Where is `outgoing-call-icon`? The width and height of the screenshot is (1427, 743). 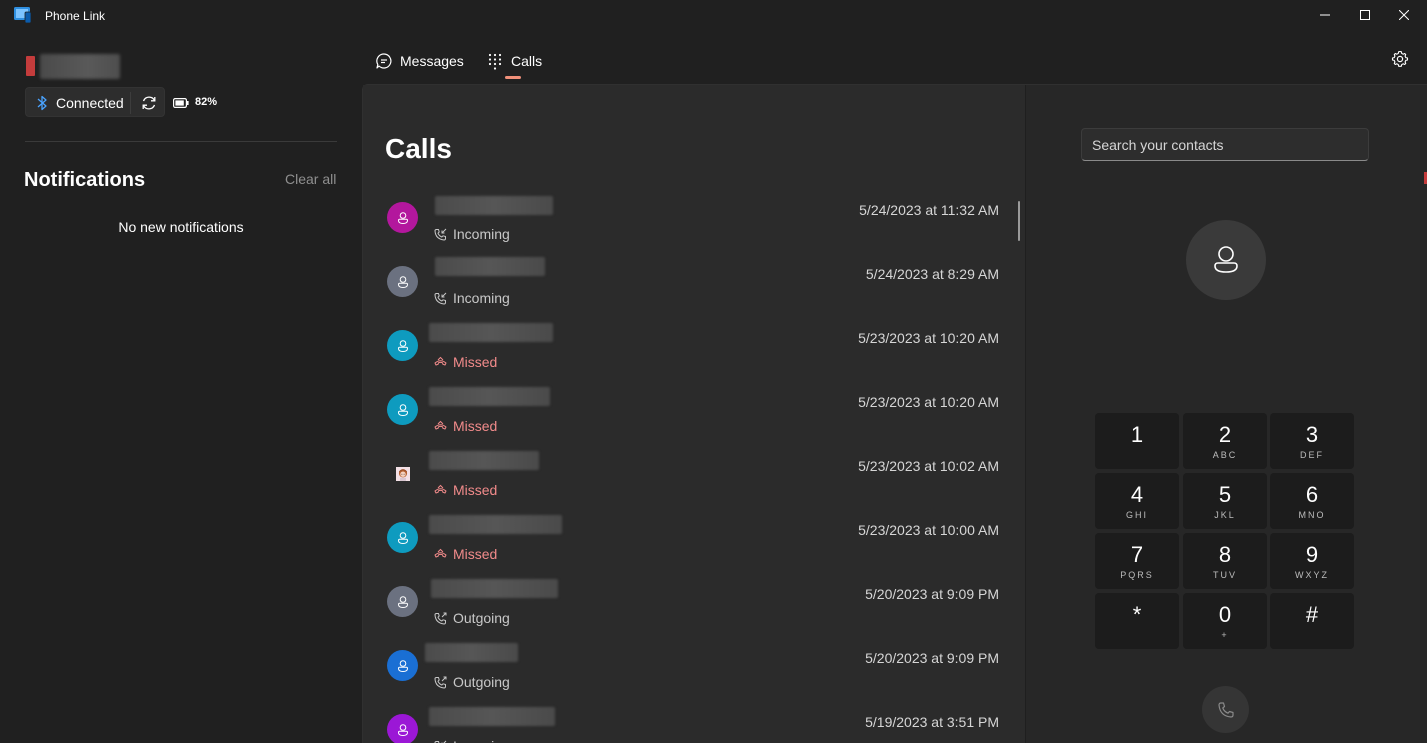 outgoing-call-icon is located at coordinates (440, 682).